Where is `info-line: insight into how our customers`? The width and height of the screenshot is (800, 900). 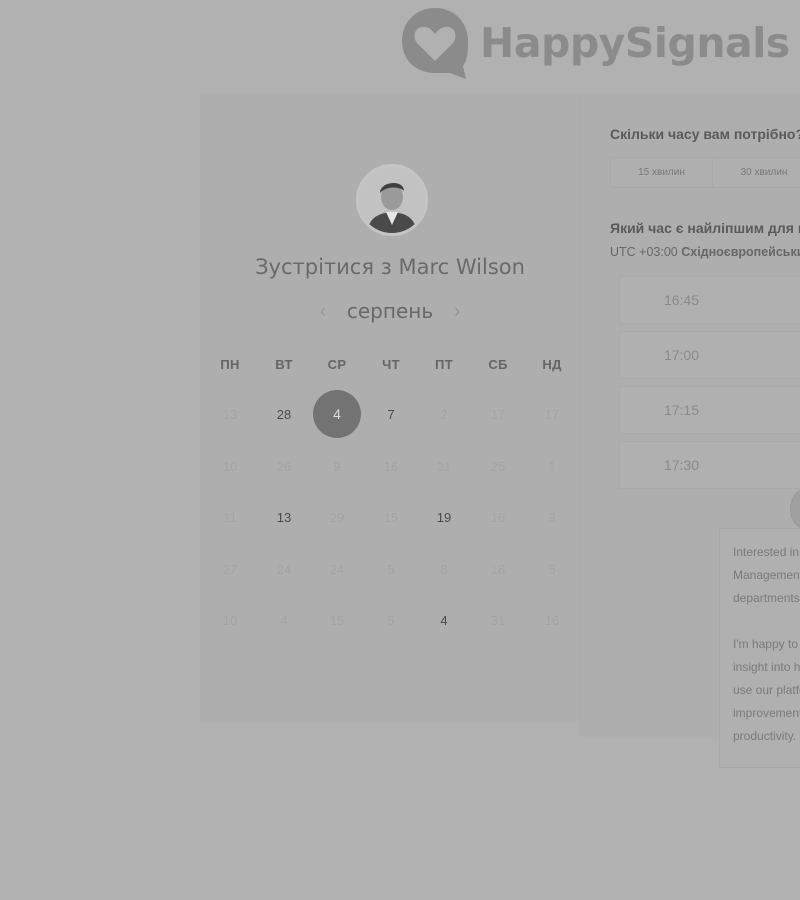 info-line: insight into how our customers is located at coordinates (766, 667).